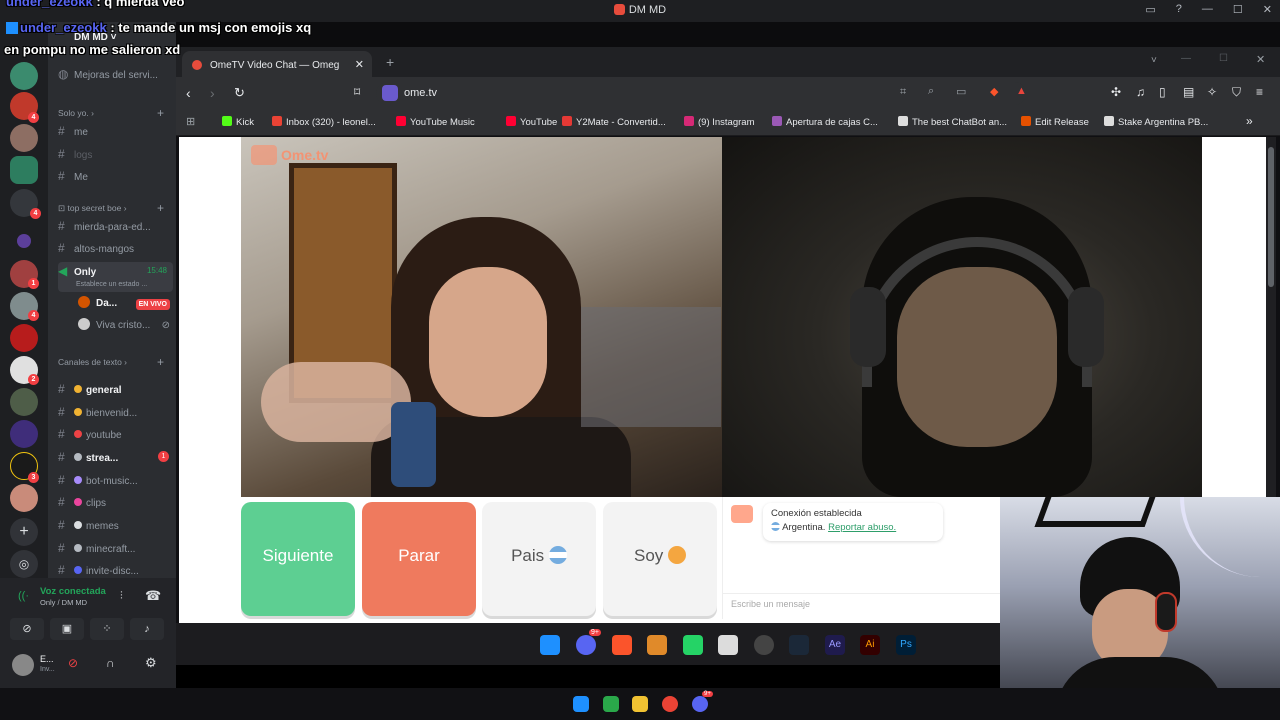  I want to click on brave-shield-icon: ◆, so click(994, 91).